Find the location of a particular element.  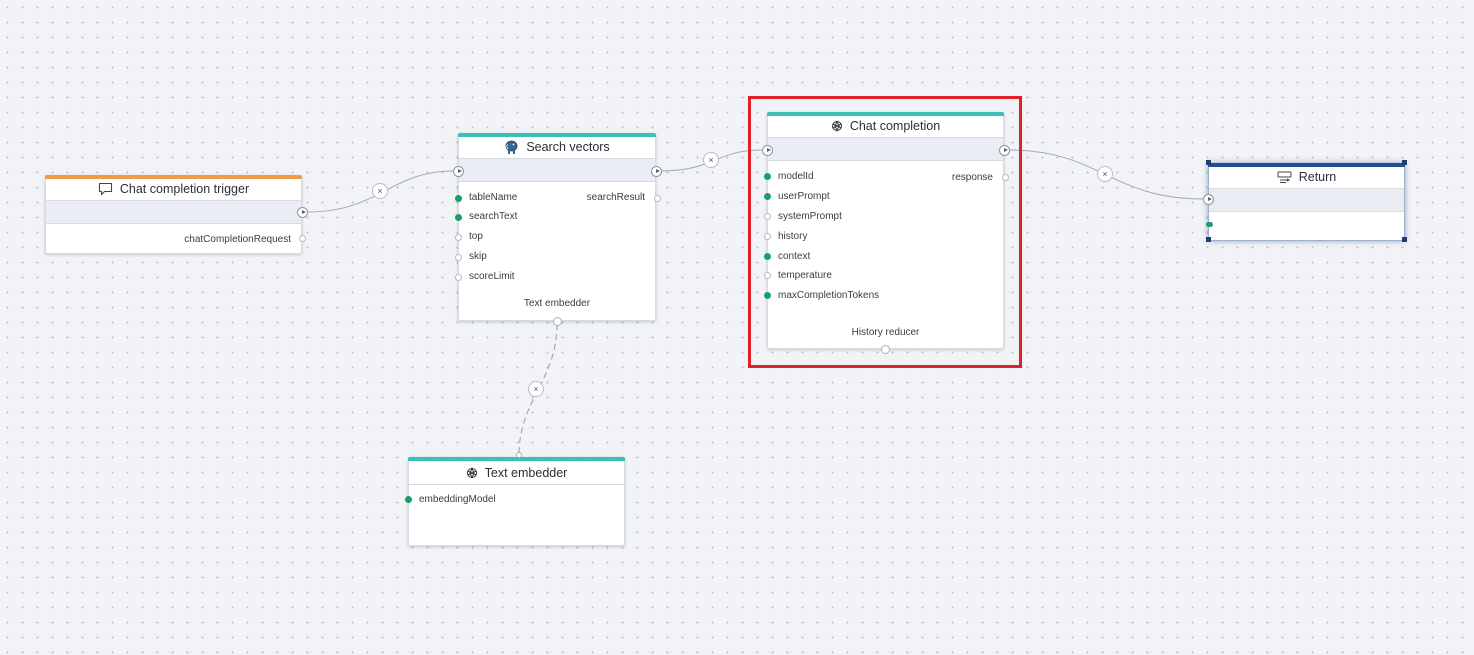

input-label-modelId: modelId is located at coordinates (796, 176).